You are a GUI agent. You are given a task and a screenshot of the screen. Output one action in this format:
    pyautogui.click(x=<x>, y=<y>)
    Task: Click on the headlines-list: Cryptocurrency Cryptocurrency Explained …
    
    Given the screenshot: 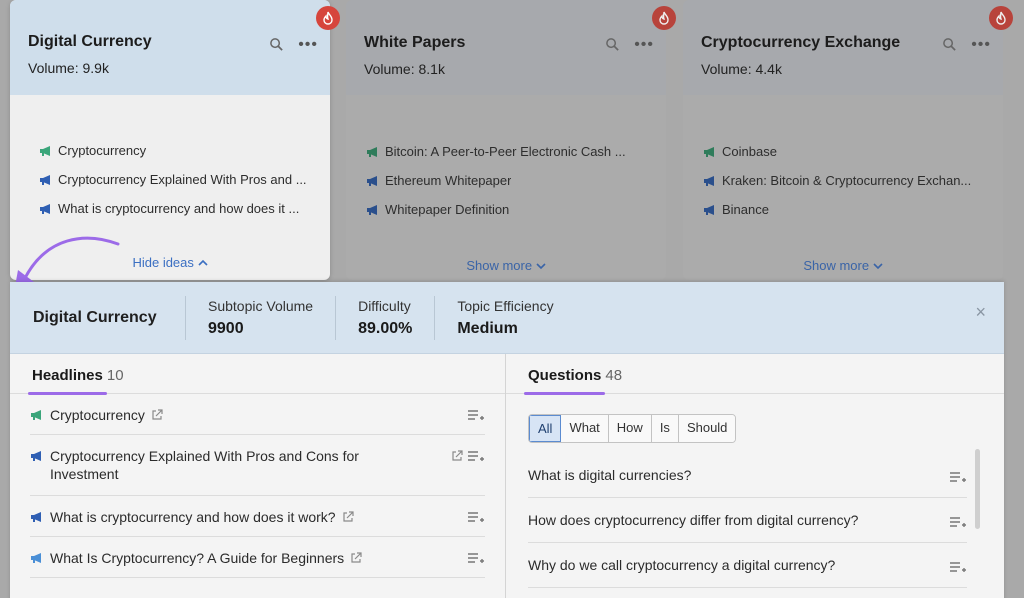 What is the action you would take?
    pyautogui.click(x=257, y=486)
    